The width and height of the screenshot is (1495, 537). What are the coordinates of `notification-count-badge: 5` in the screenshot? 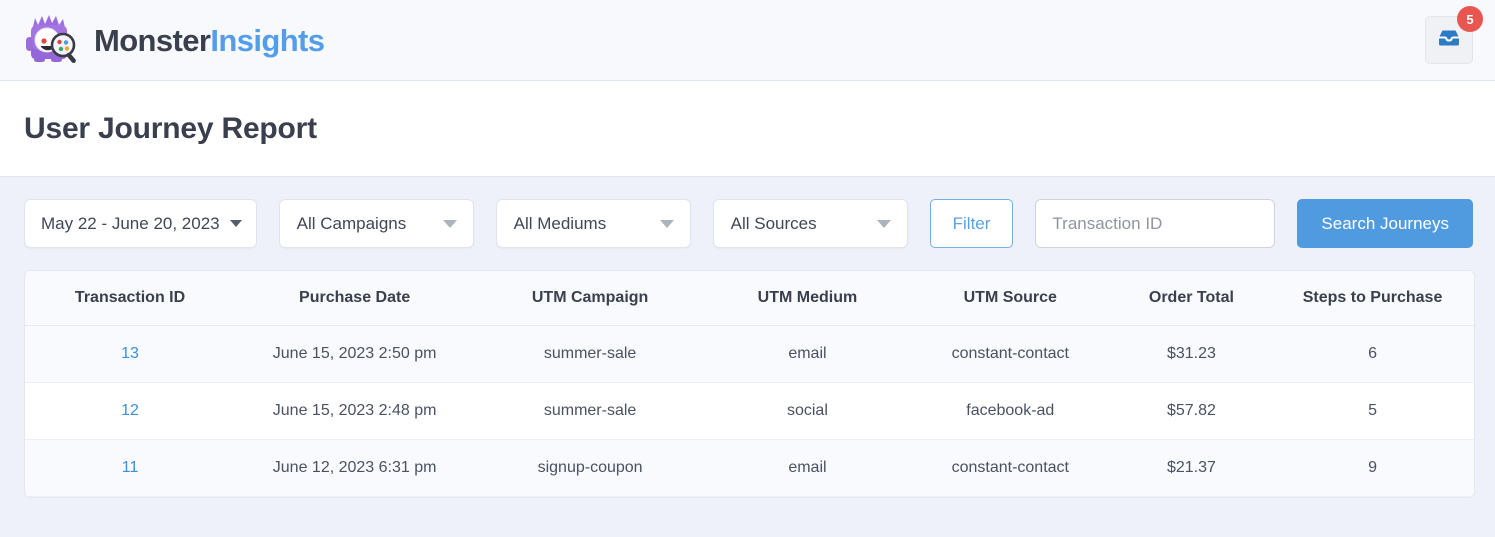 It's located at (1470, 19).